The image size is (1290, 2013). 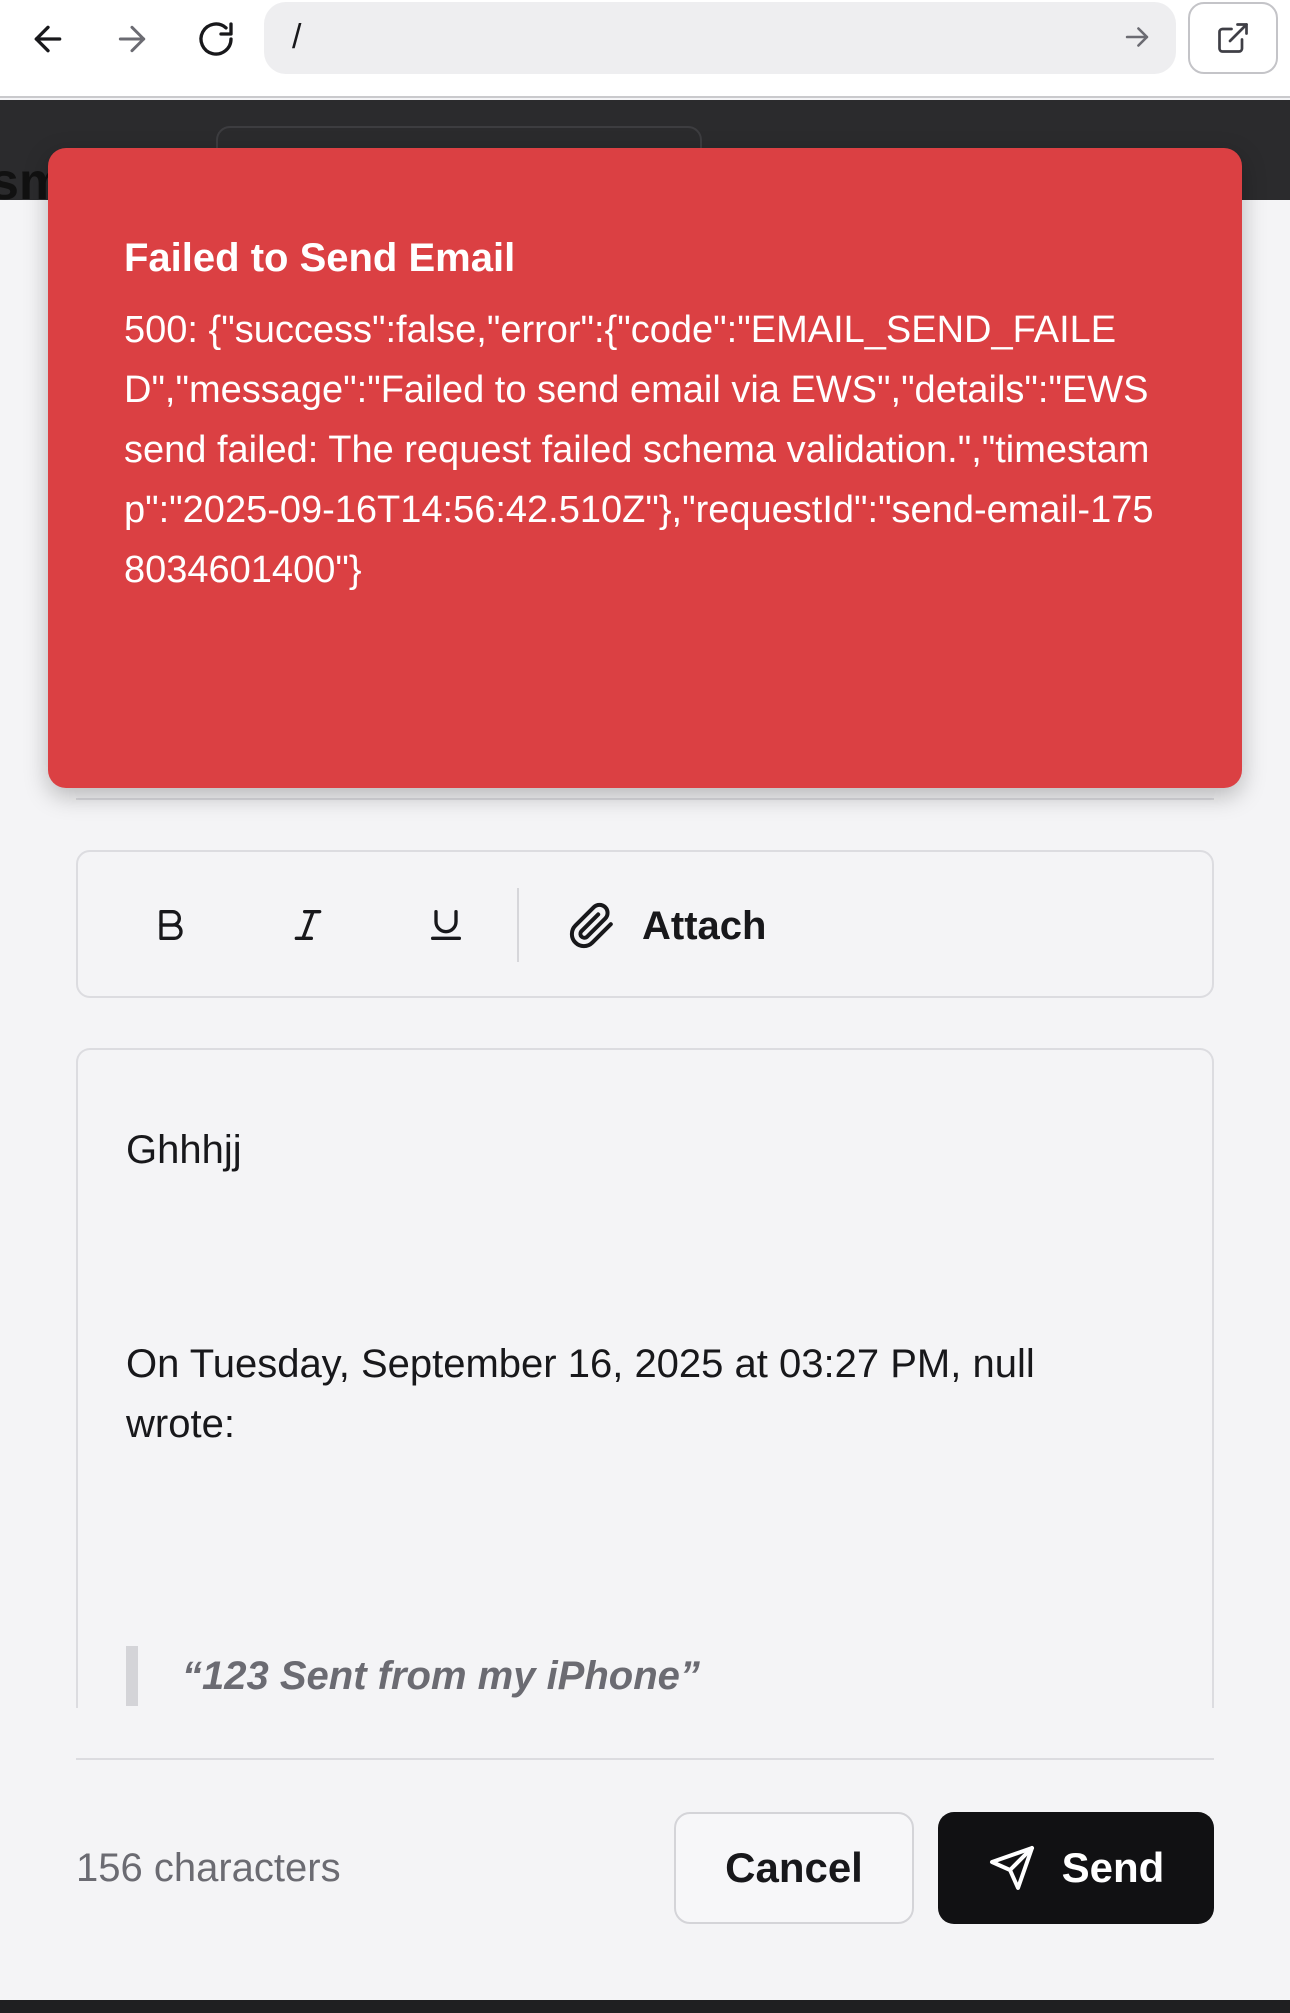 I want to click on bold-button, so click(x=171, y=925).